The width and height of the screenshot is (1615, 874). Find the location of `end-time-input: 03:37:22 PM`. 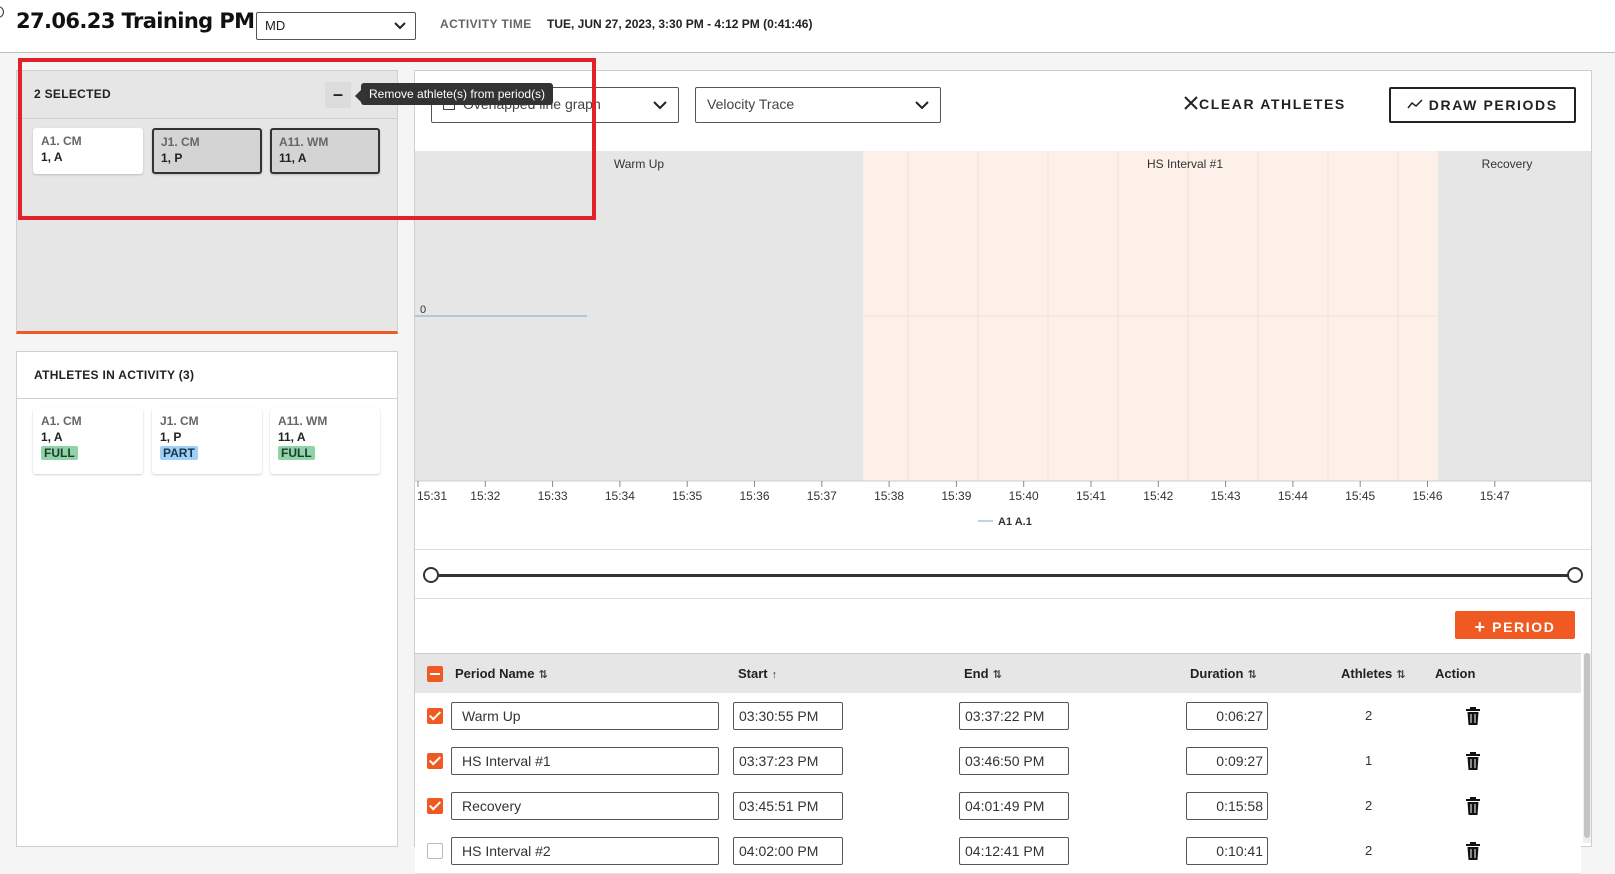

end-time-input: 03:37:22 PM is located at coordinates (1014, 716).